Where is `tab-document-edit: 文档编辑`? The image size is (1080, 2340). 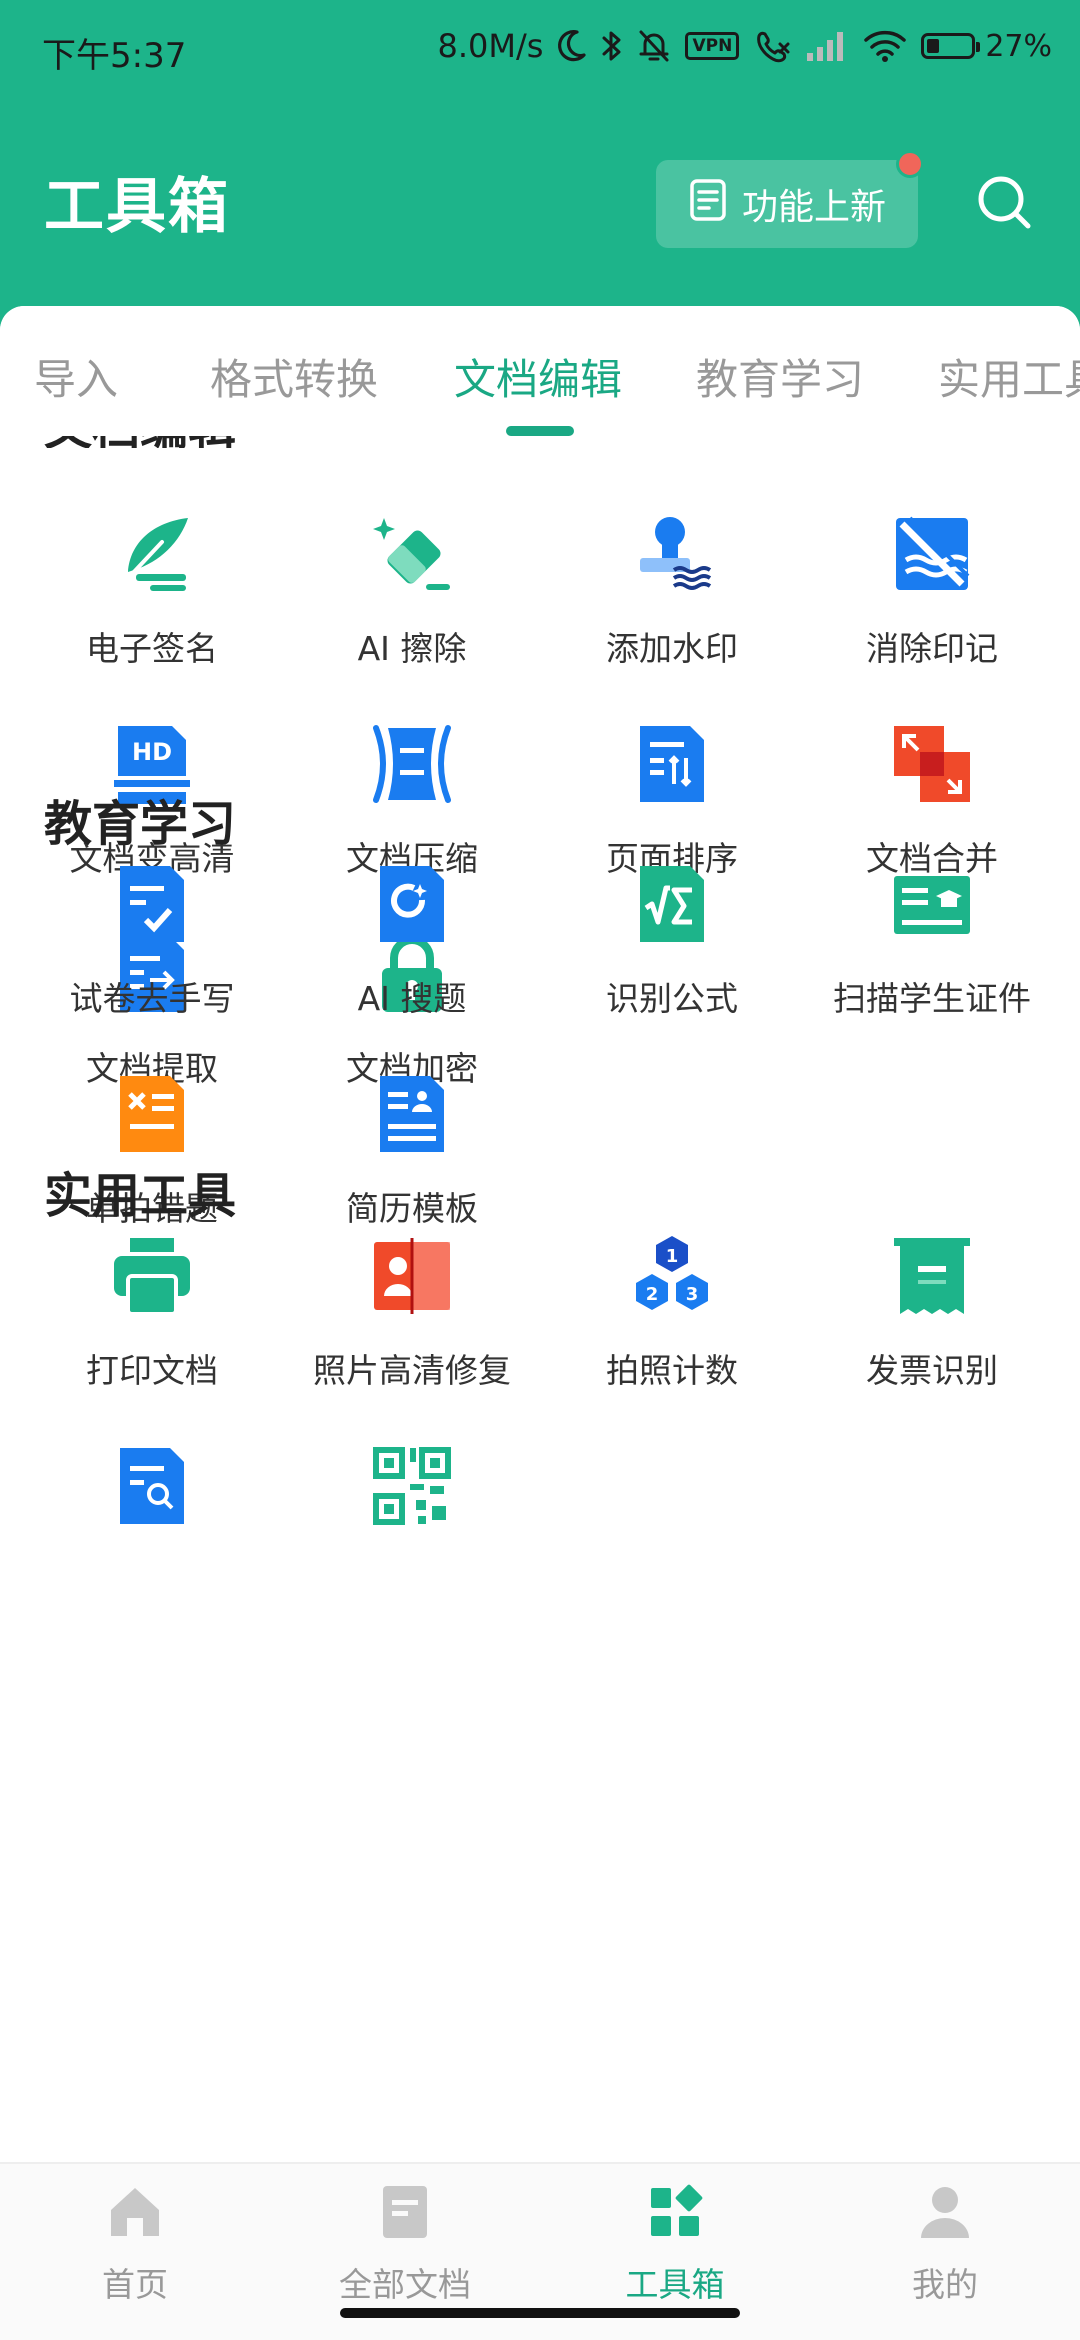 tab-document-edit: 文档编辑 is located at coordinates (538, 376).